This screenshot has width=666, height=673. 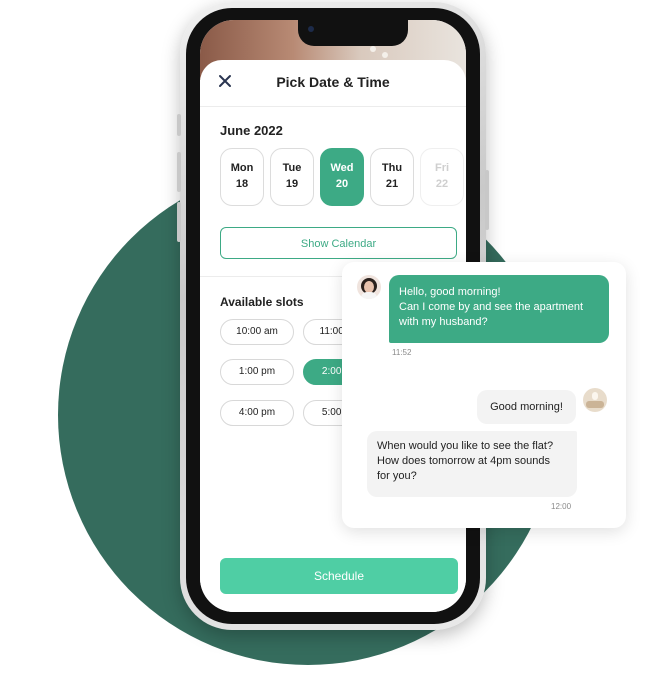 What do you see at coordinates (402, 352) in the screenshot?
I see `message-time: 11:52` at bounding box center [402, 352].